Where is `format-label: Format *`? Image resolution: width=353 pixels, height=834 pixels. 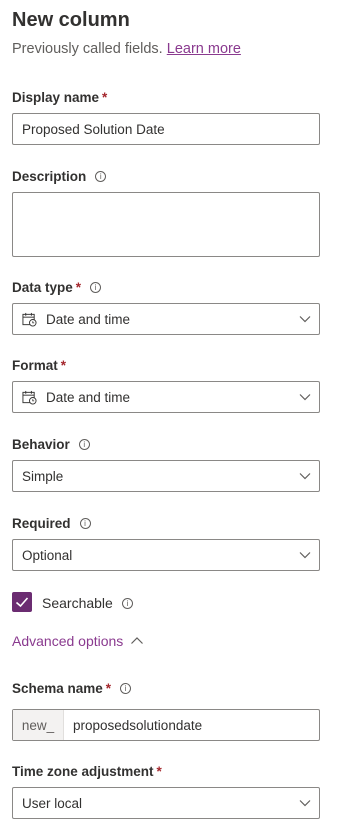 format-label: Format * is located at coordinates (39, 365).